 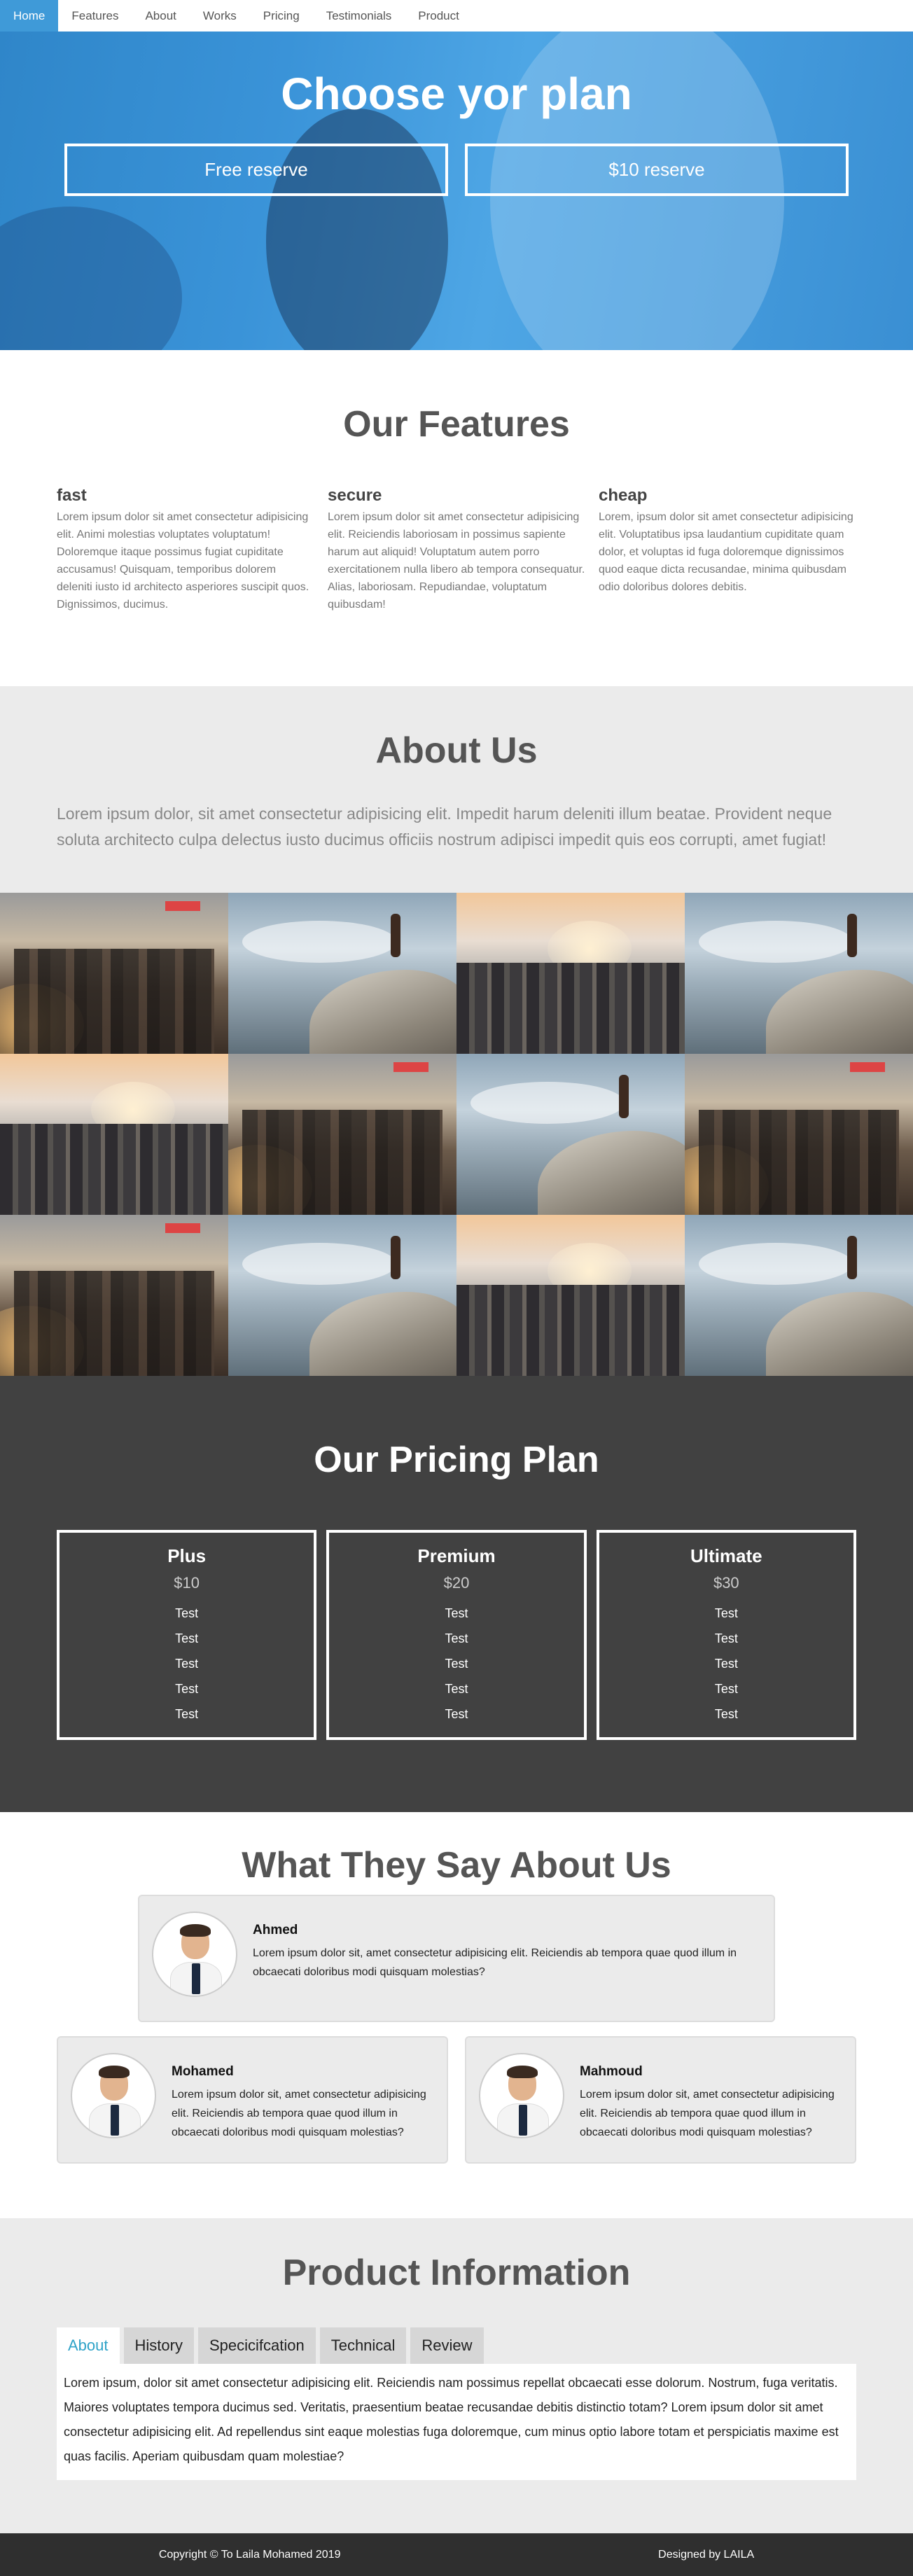 What do you see at coordinates (355, 495) in the screenshot?
I see `feature-title: secure` at bounding box center [355, 495].